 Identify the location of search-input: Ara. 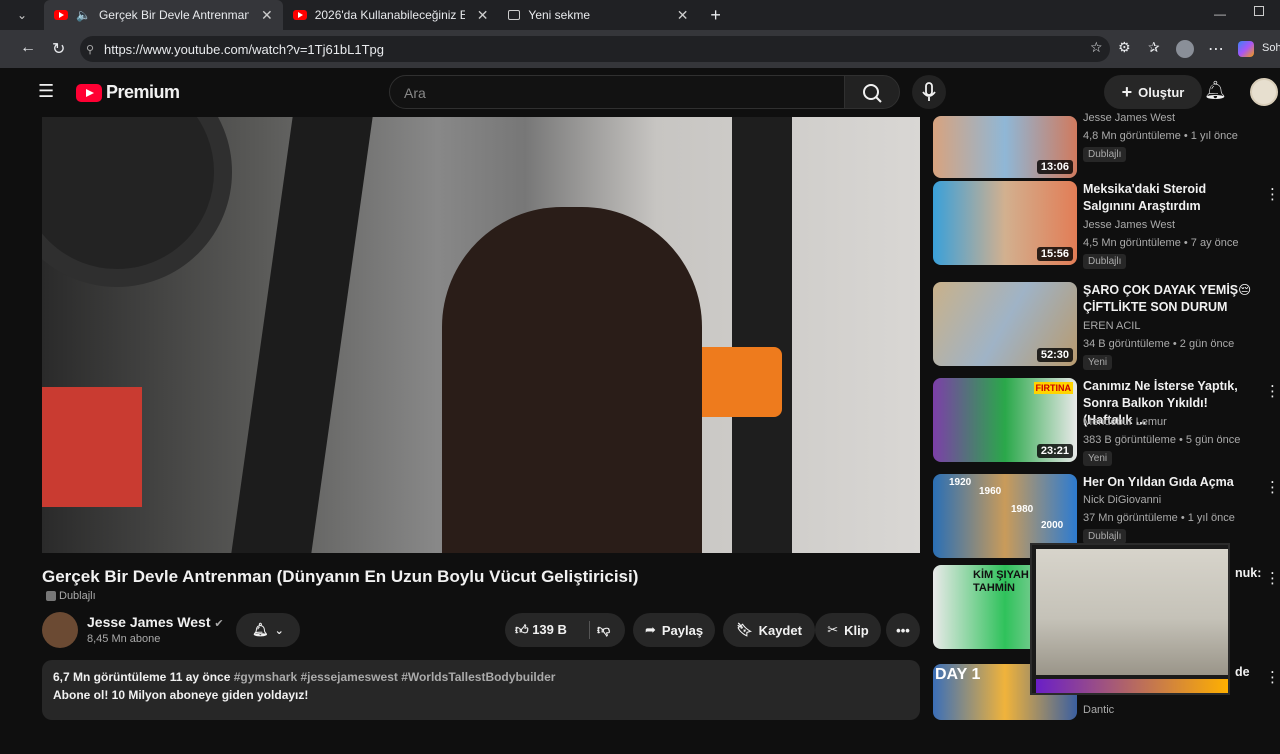
(617, 92).